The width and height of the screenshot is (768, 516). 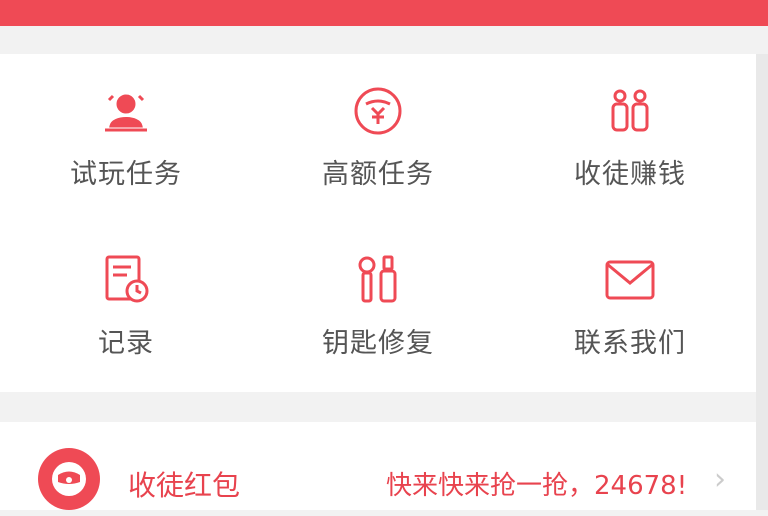 I want to click on mail-icon, so click(x=630, y=280).